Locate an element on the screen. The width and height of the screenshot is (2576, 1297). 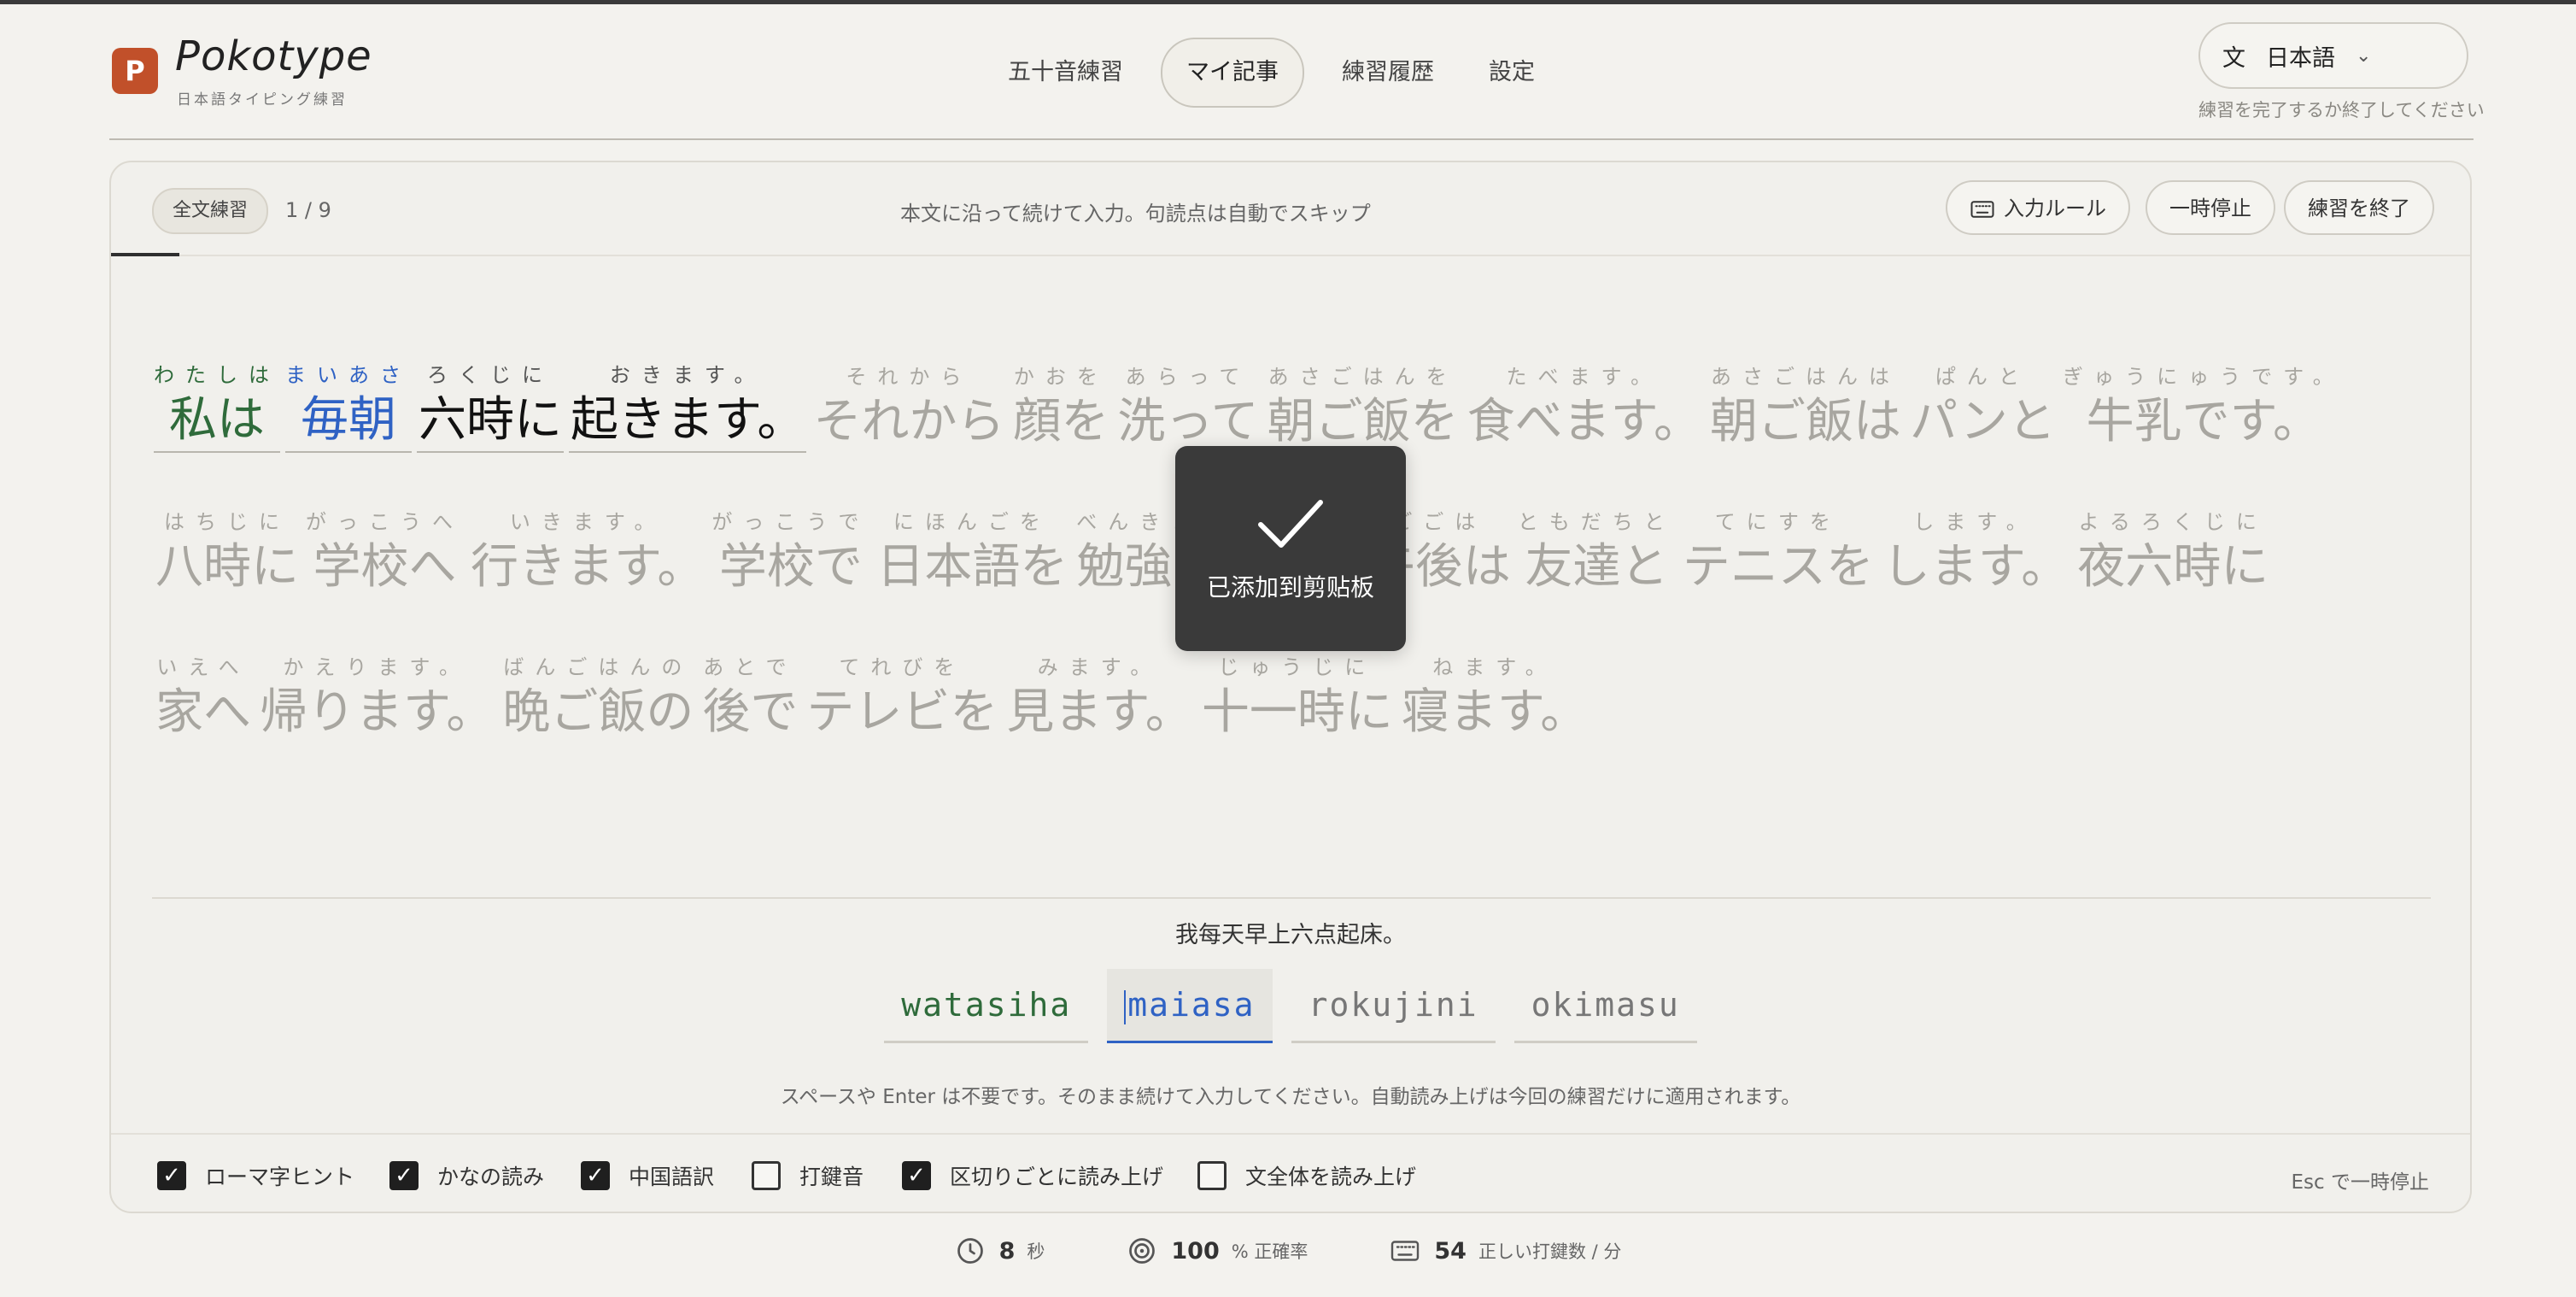
option-romaji-hint: ✓ ローマ字ヒント is located at coordinates (255, 1175).